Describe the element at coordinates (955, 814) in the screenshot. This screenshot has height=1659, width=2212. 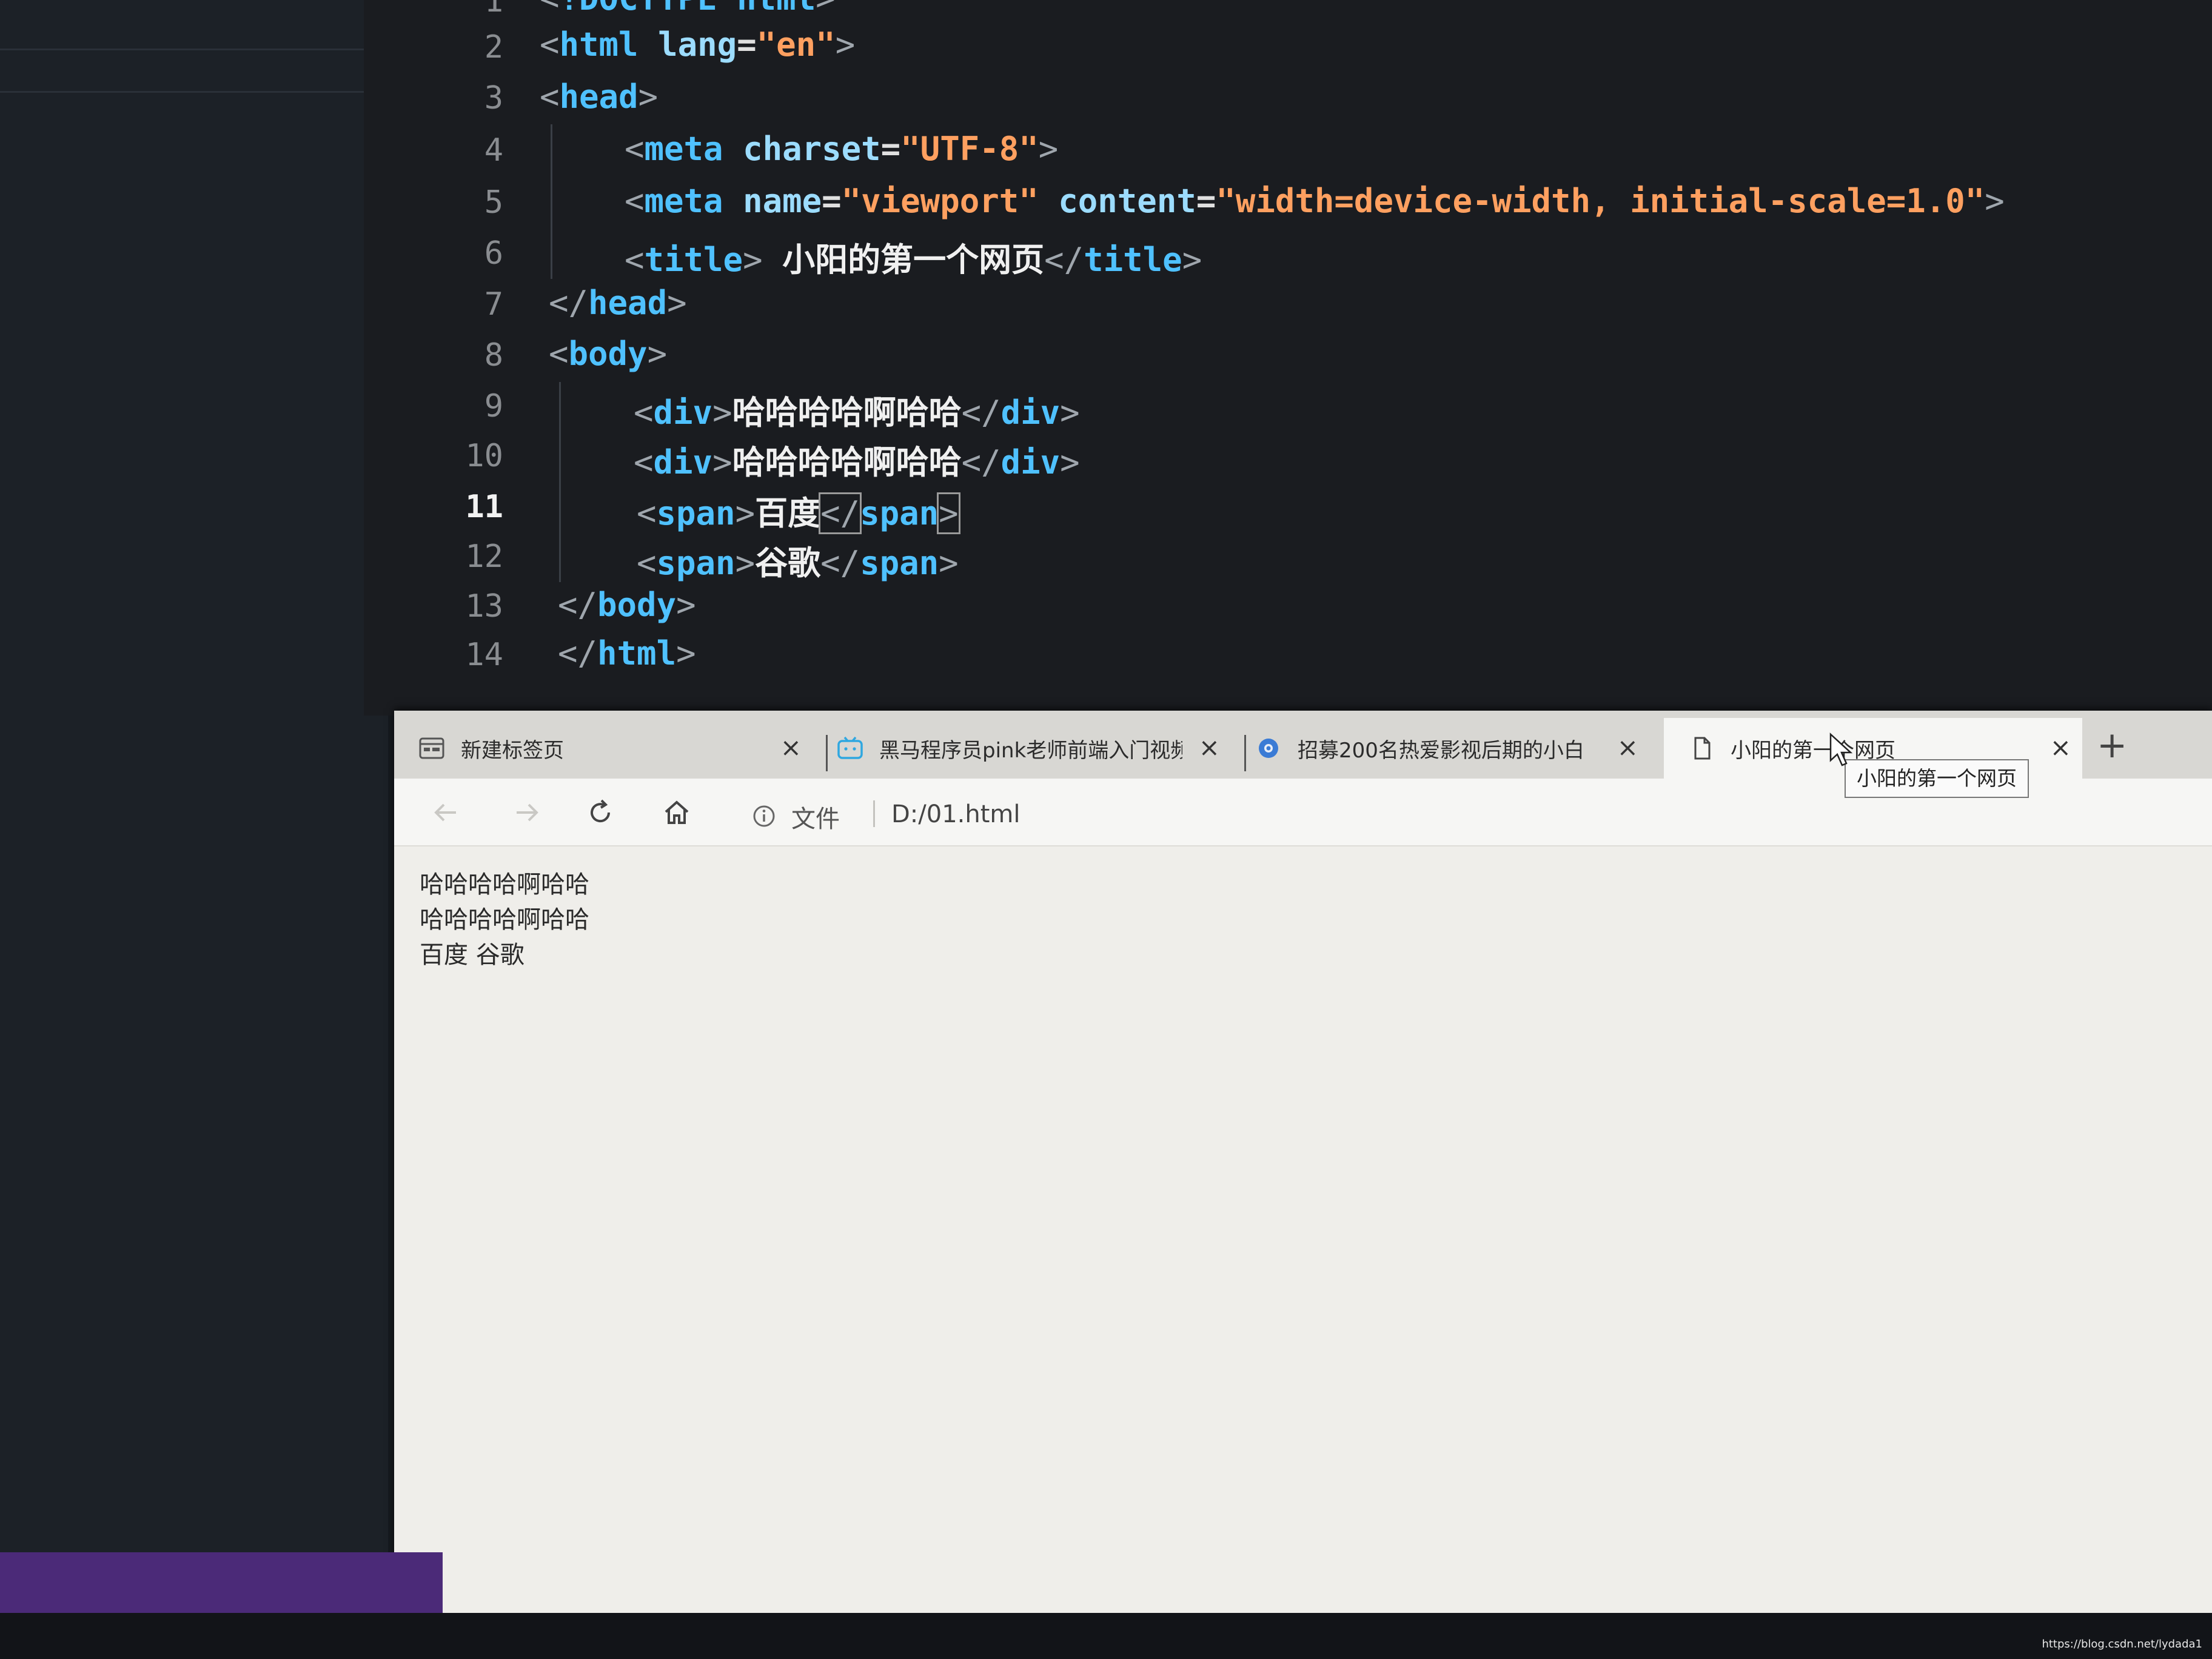
I see `address-bar: D:/01.html` at that location.